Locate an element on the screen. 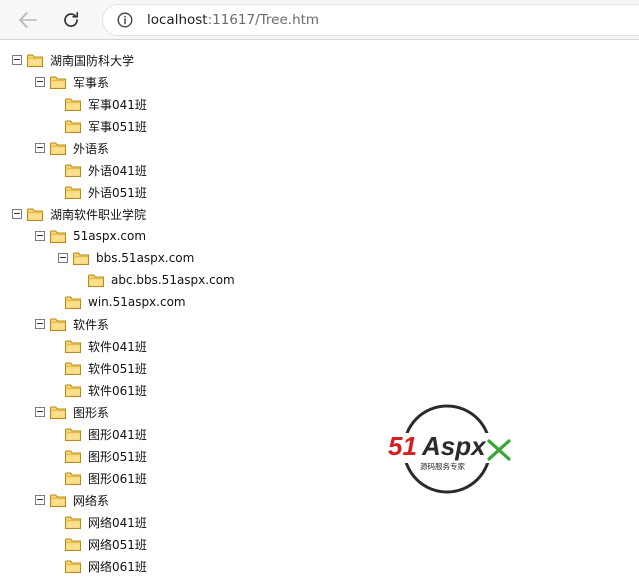 Image resolution: width=639 pixels, height=588 pixels. tree-node: 军事051班 is located at coordinates (107, 126).